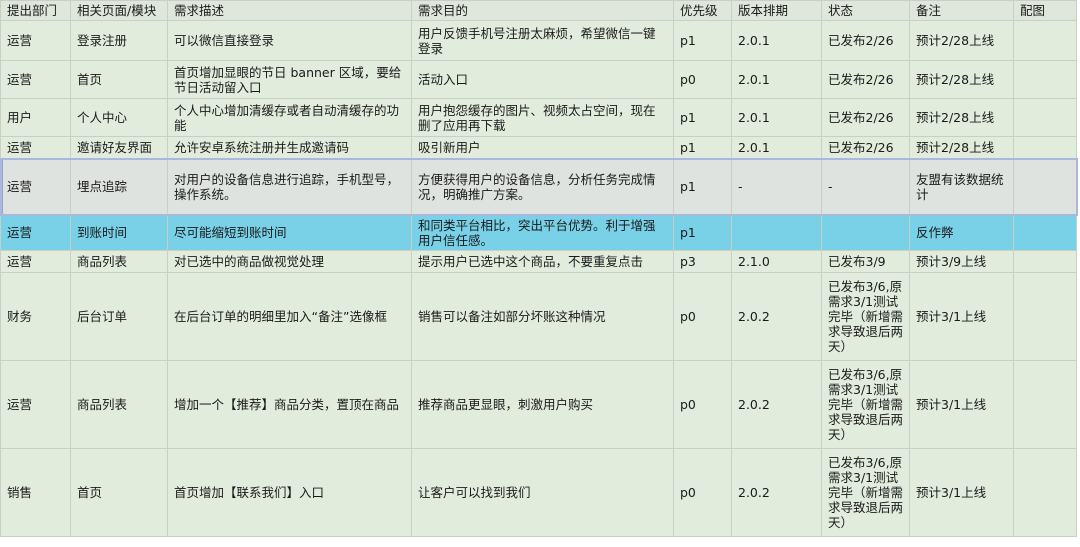 The image size is (1080, 547). What do you see at coordinates (119, 232) in the screenshot?
I see `cell-page: 到账时间` at bounding box center [119, 232].